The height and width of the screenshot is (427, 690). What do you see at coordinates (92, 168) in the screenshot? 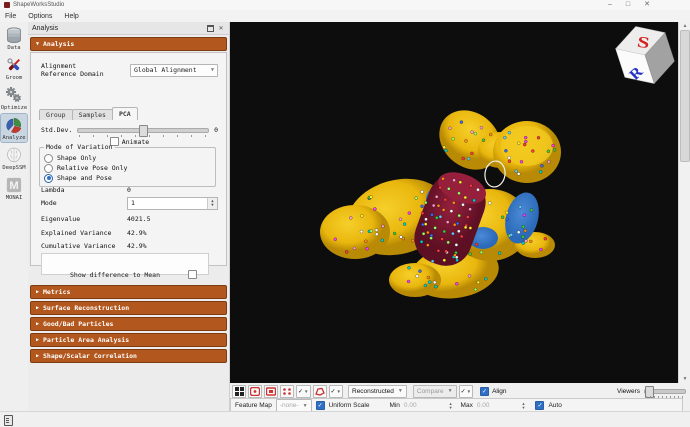
I see `radio-label: Relative Pose Only` at bounding box center [92, 168].